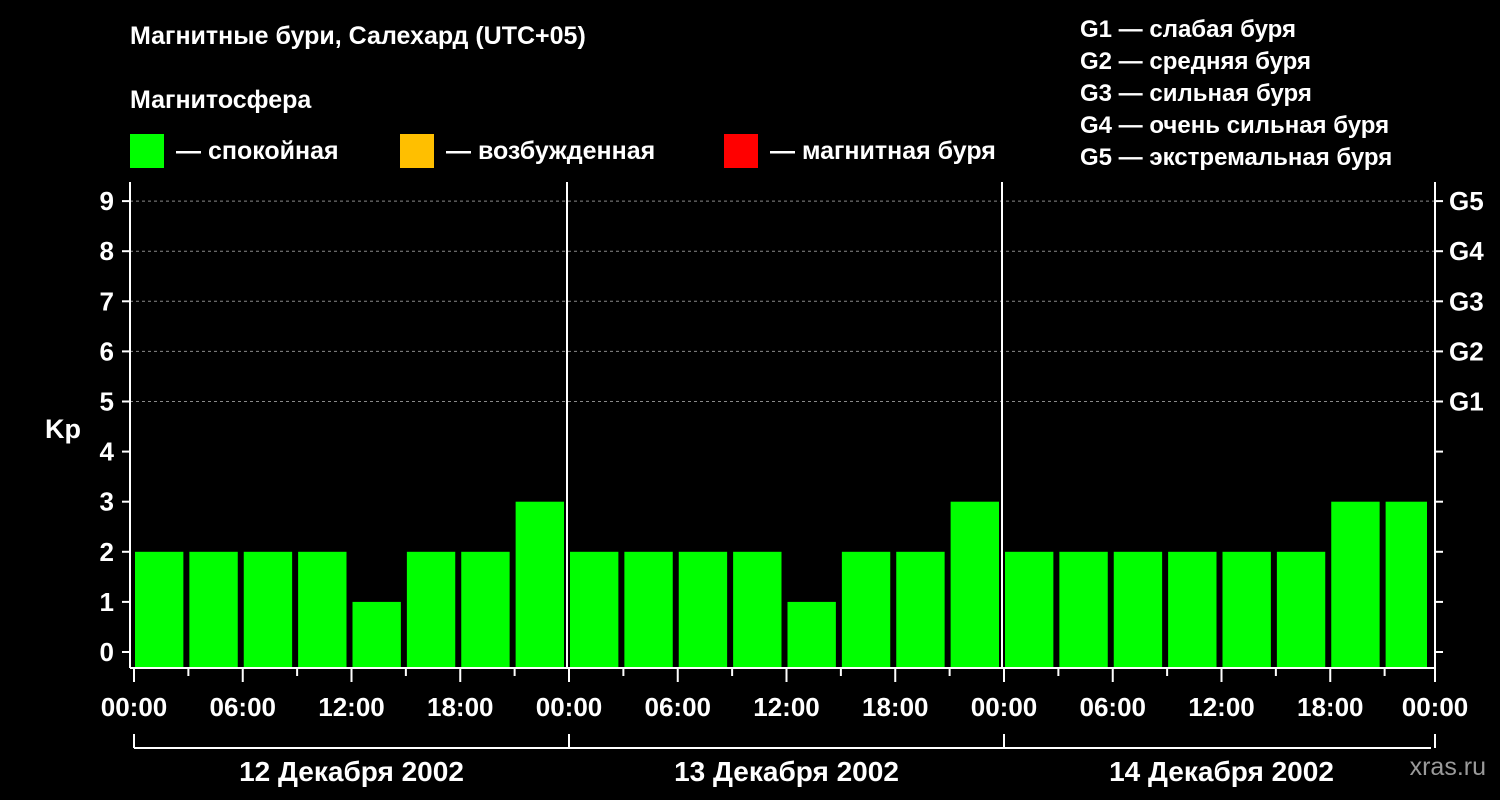 This screenshot has height=800, width=1500. Describe the element at coordinates (107, 301) in the screenshot. I see `y-tick-label: 7` at that location.